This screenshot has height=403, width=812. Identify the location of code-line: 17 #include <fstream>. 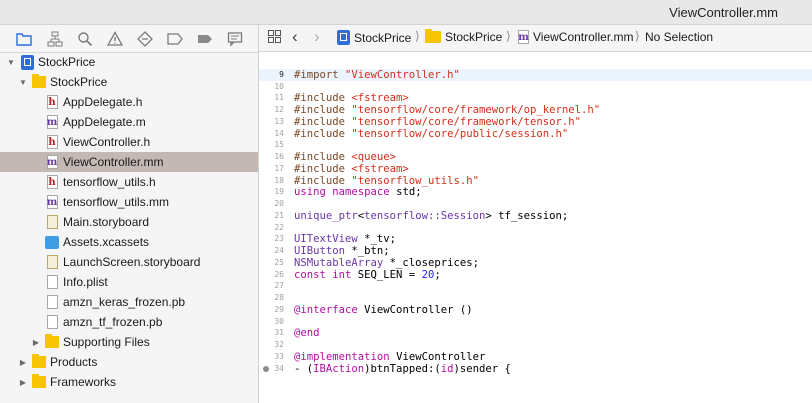
(535, 169).